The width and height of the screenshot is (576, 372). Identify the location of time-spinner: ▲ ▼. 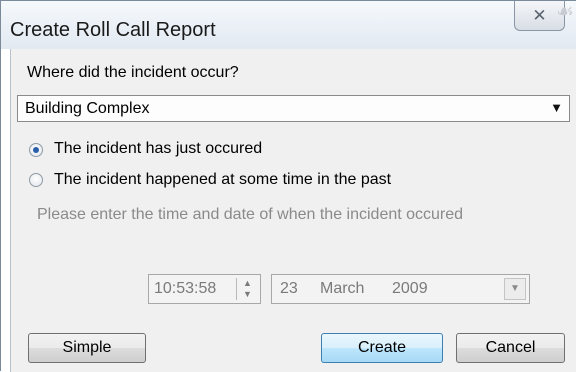
(247, 289).